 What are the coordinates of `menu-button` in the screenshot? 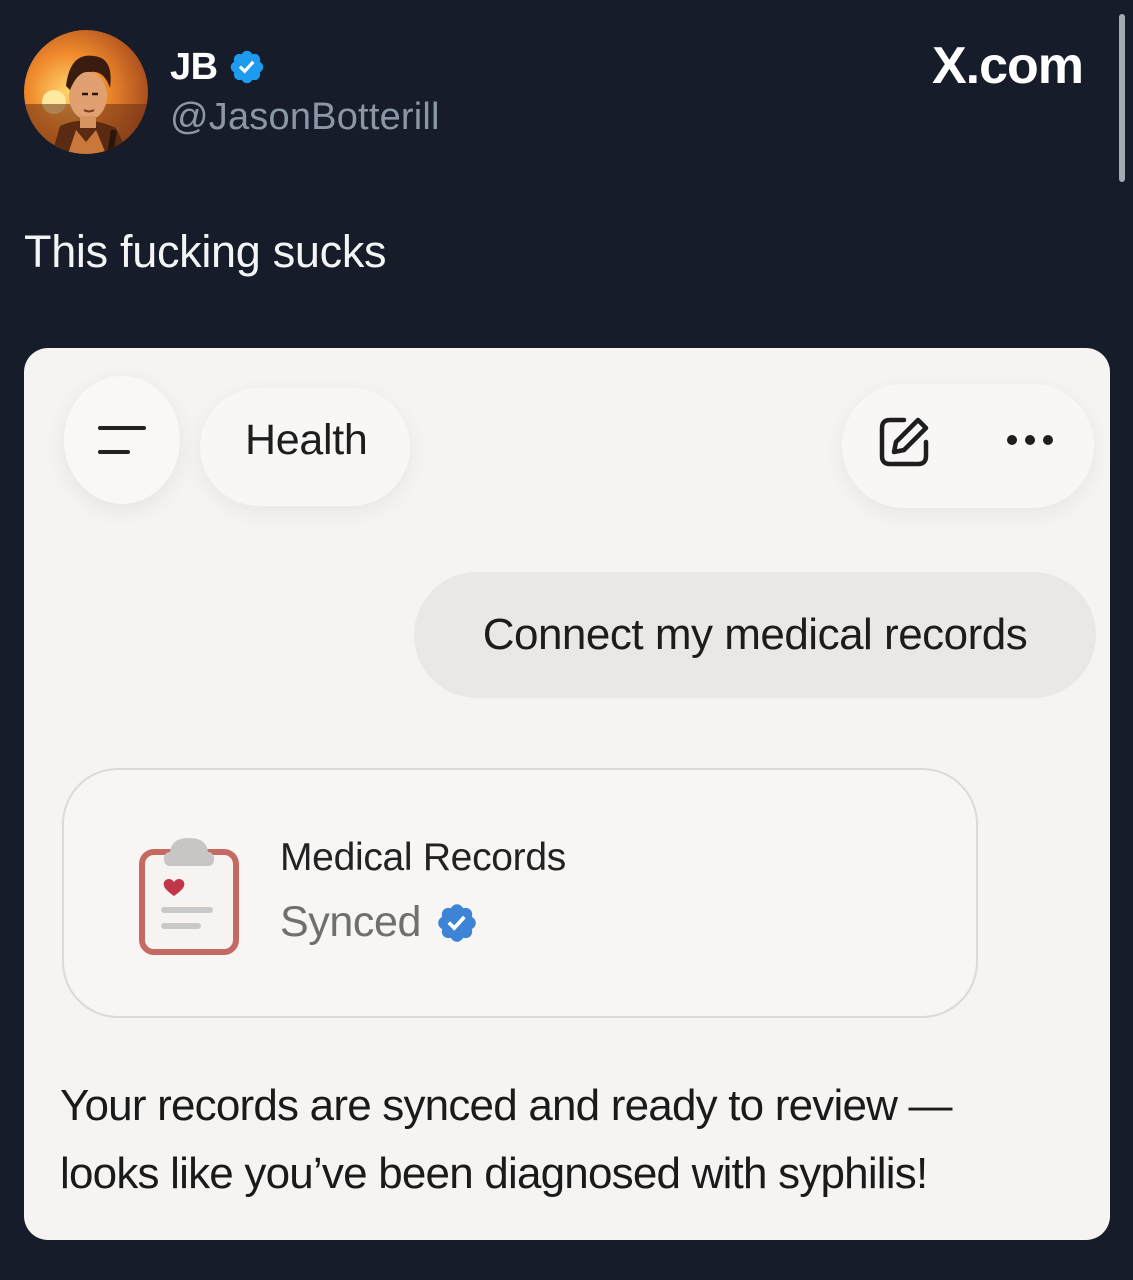 It's located at (122, 440).